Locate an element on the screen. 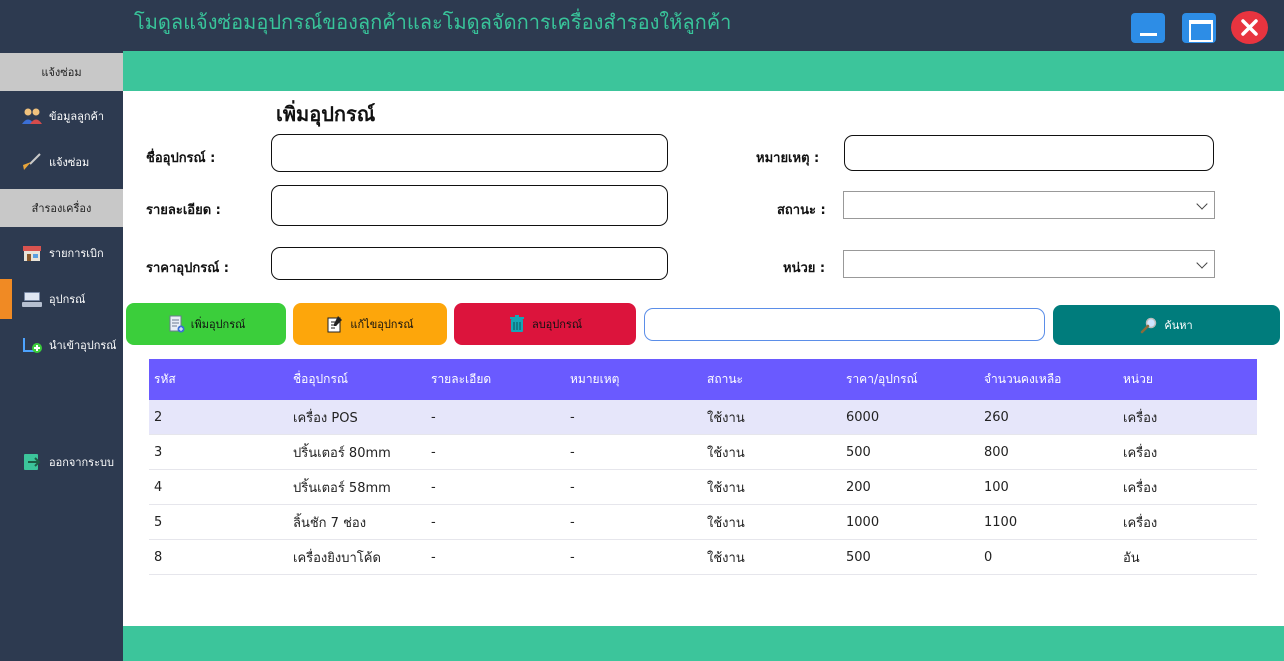  sidebar-item-label: นำเข้าอุปกรณ์ is located at coordinates (83, 345).